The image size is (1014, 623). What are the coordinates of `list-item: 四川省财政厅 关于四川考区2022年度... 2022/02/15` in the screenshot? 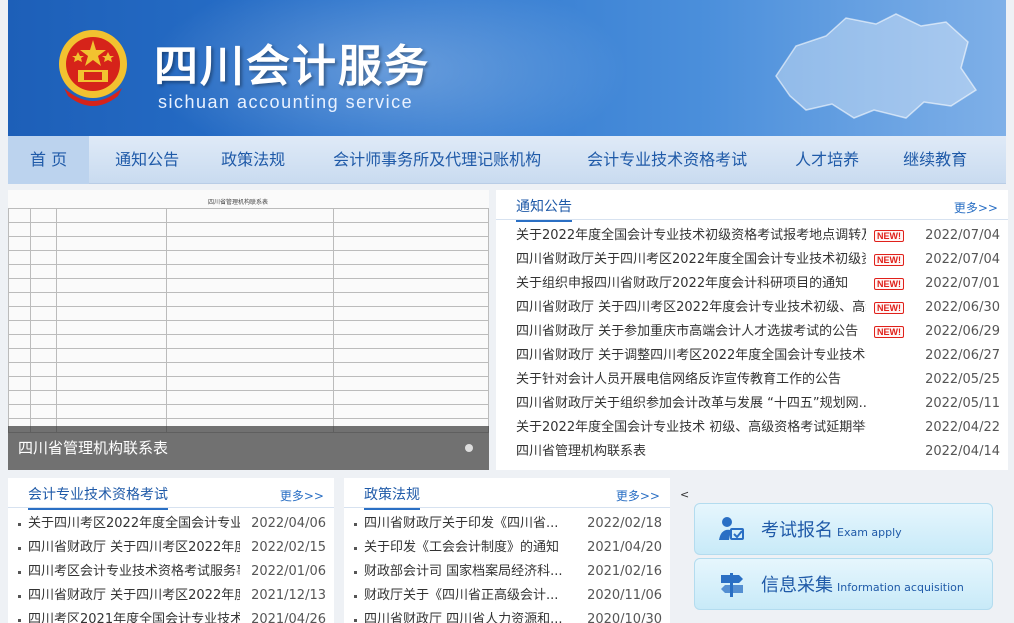 It's located at (171, 548).